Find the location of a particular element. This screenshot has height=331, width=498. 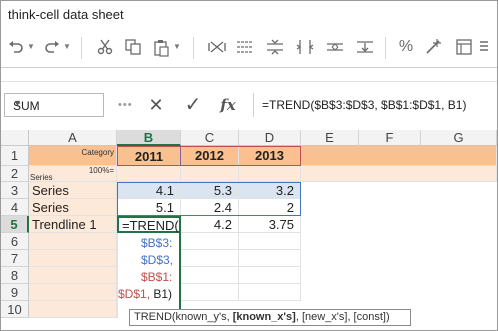

paste-icon is located at coordinates (161, 47).